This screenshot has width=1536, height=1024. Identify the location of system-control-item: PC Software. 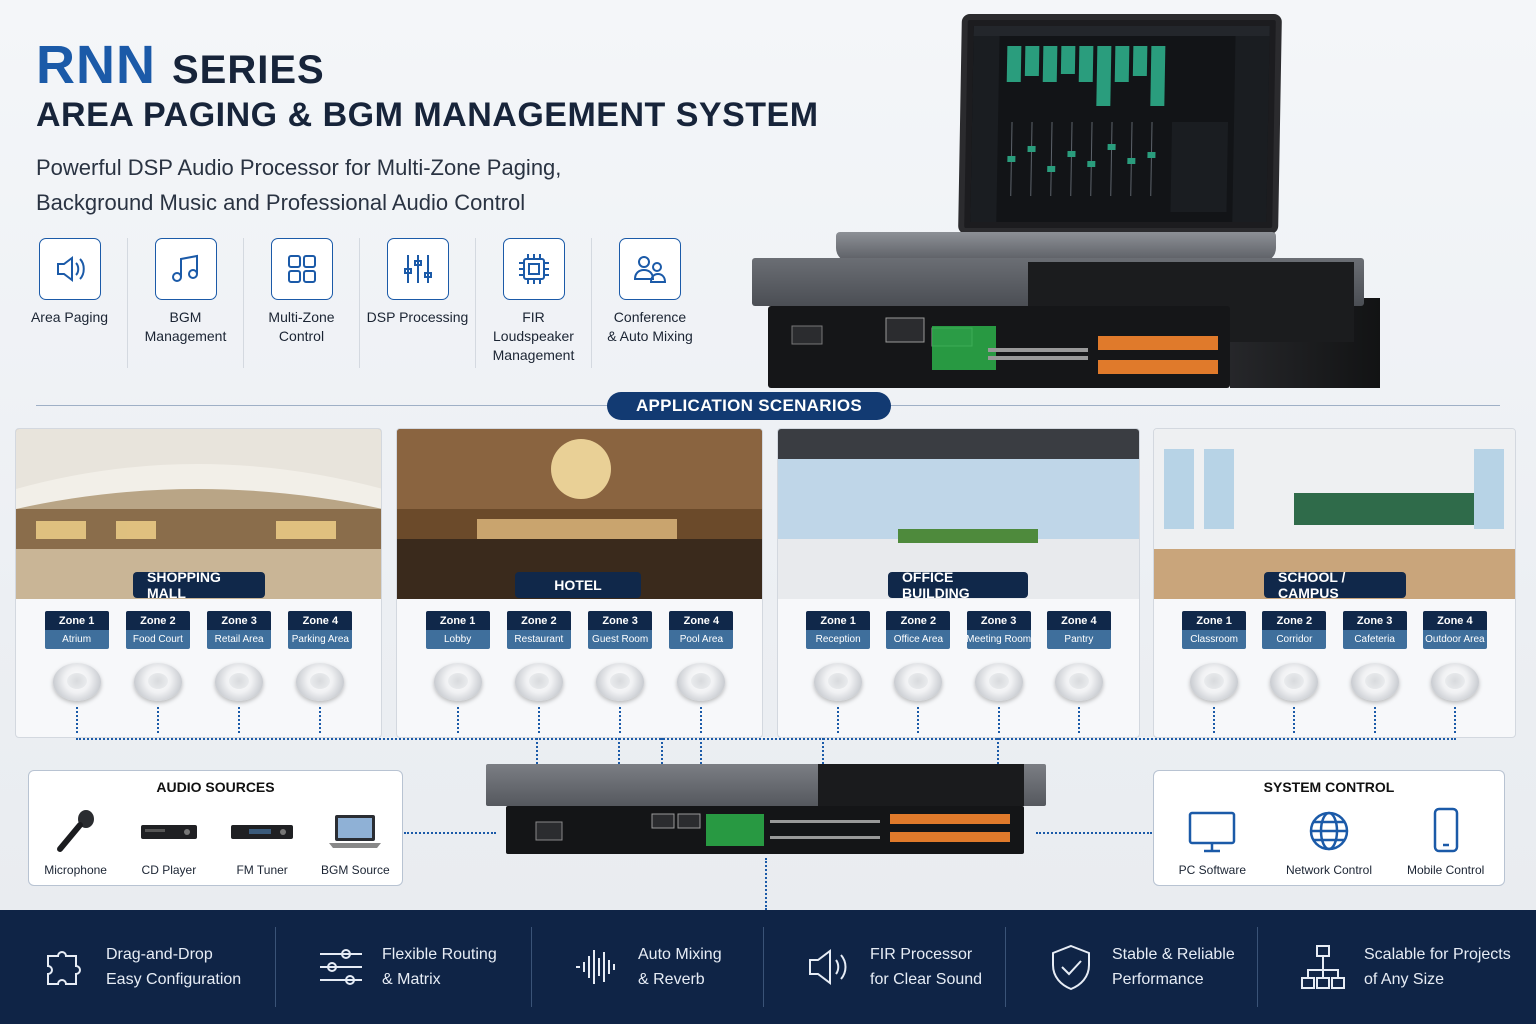
(1212, 841).